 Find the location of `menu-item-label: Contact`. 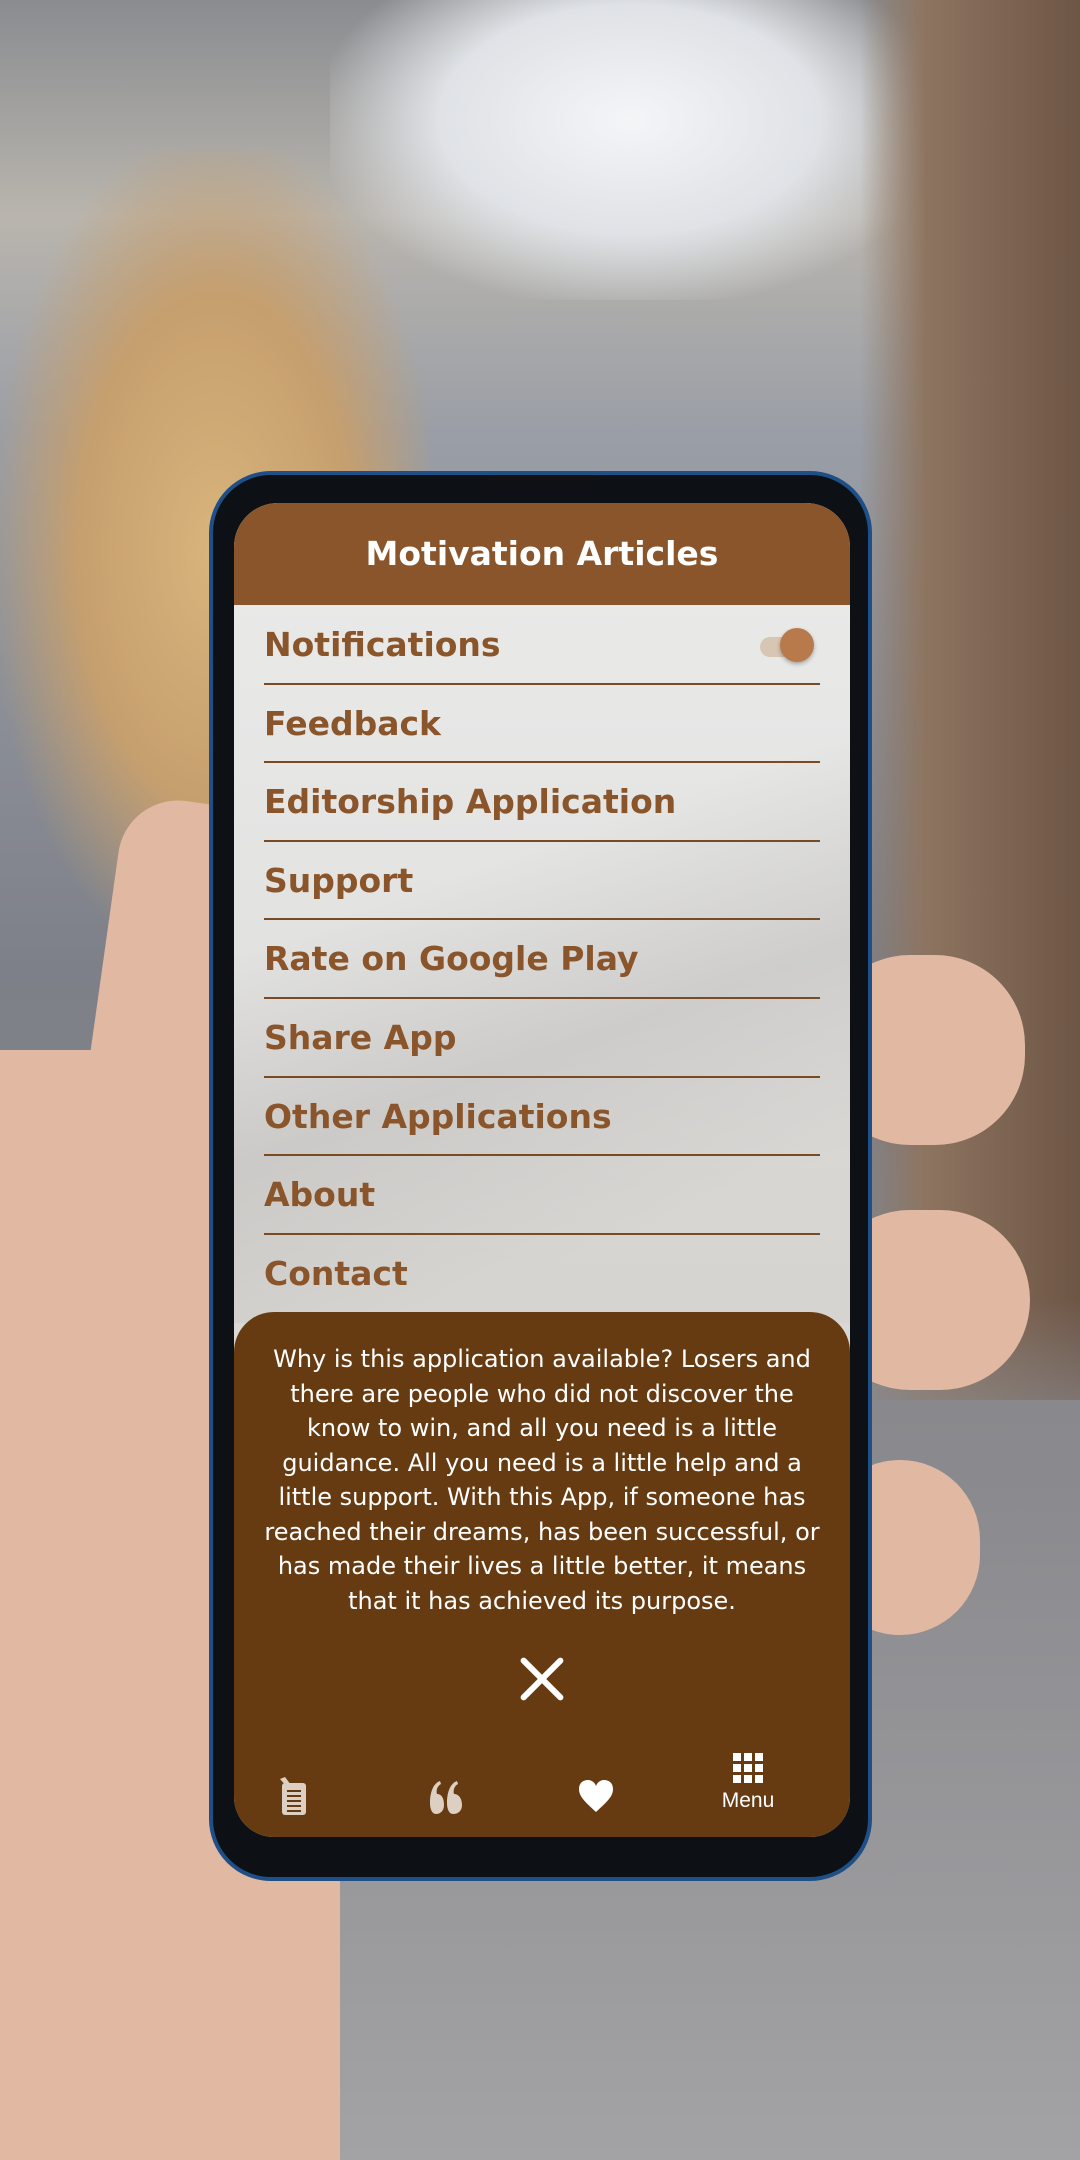

menu-item-label: Contact is located at coordinates (336, 1273).